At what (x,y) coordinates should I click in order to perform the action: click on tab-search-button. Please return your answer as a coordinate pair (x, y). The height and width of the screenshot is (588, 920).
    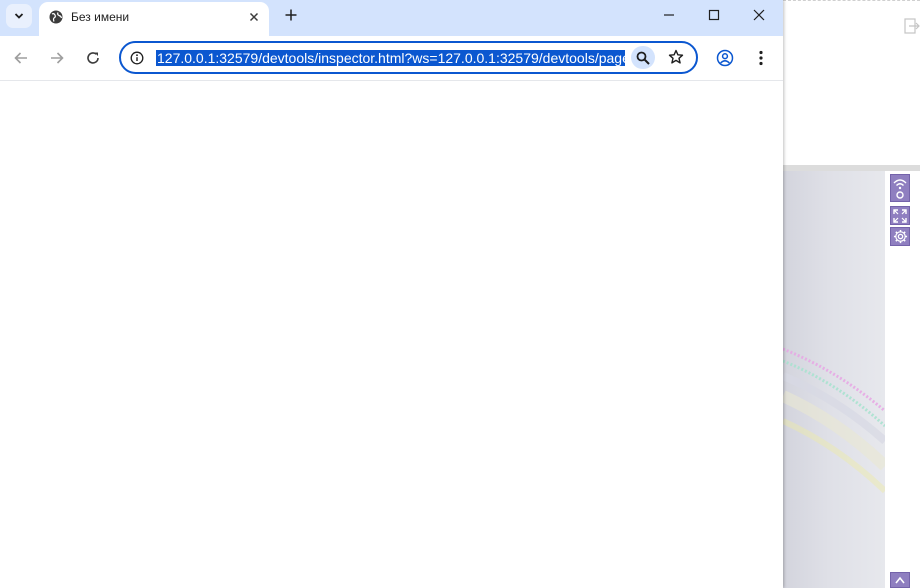
    Looking at the image, I should click on (19, 16).